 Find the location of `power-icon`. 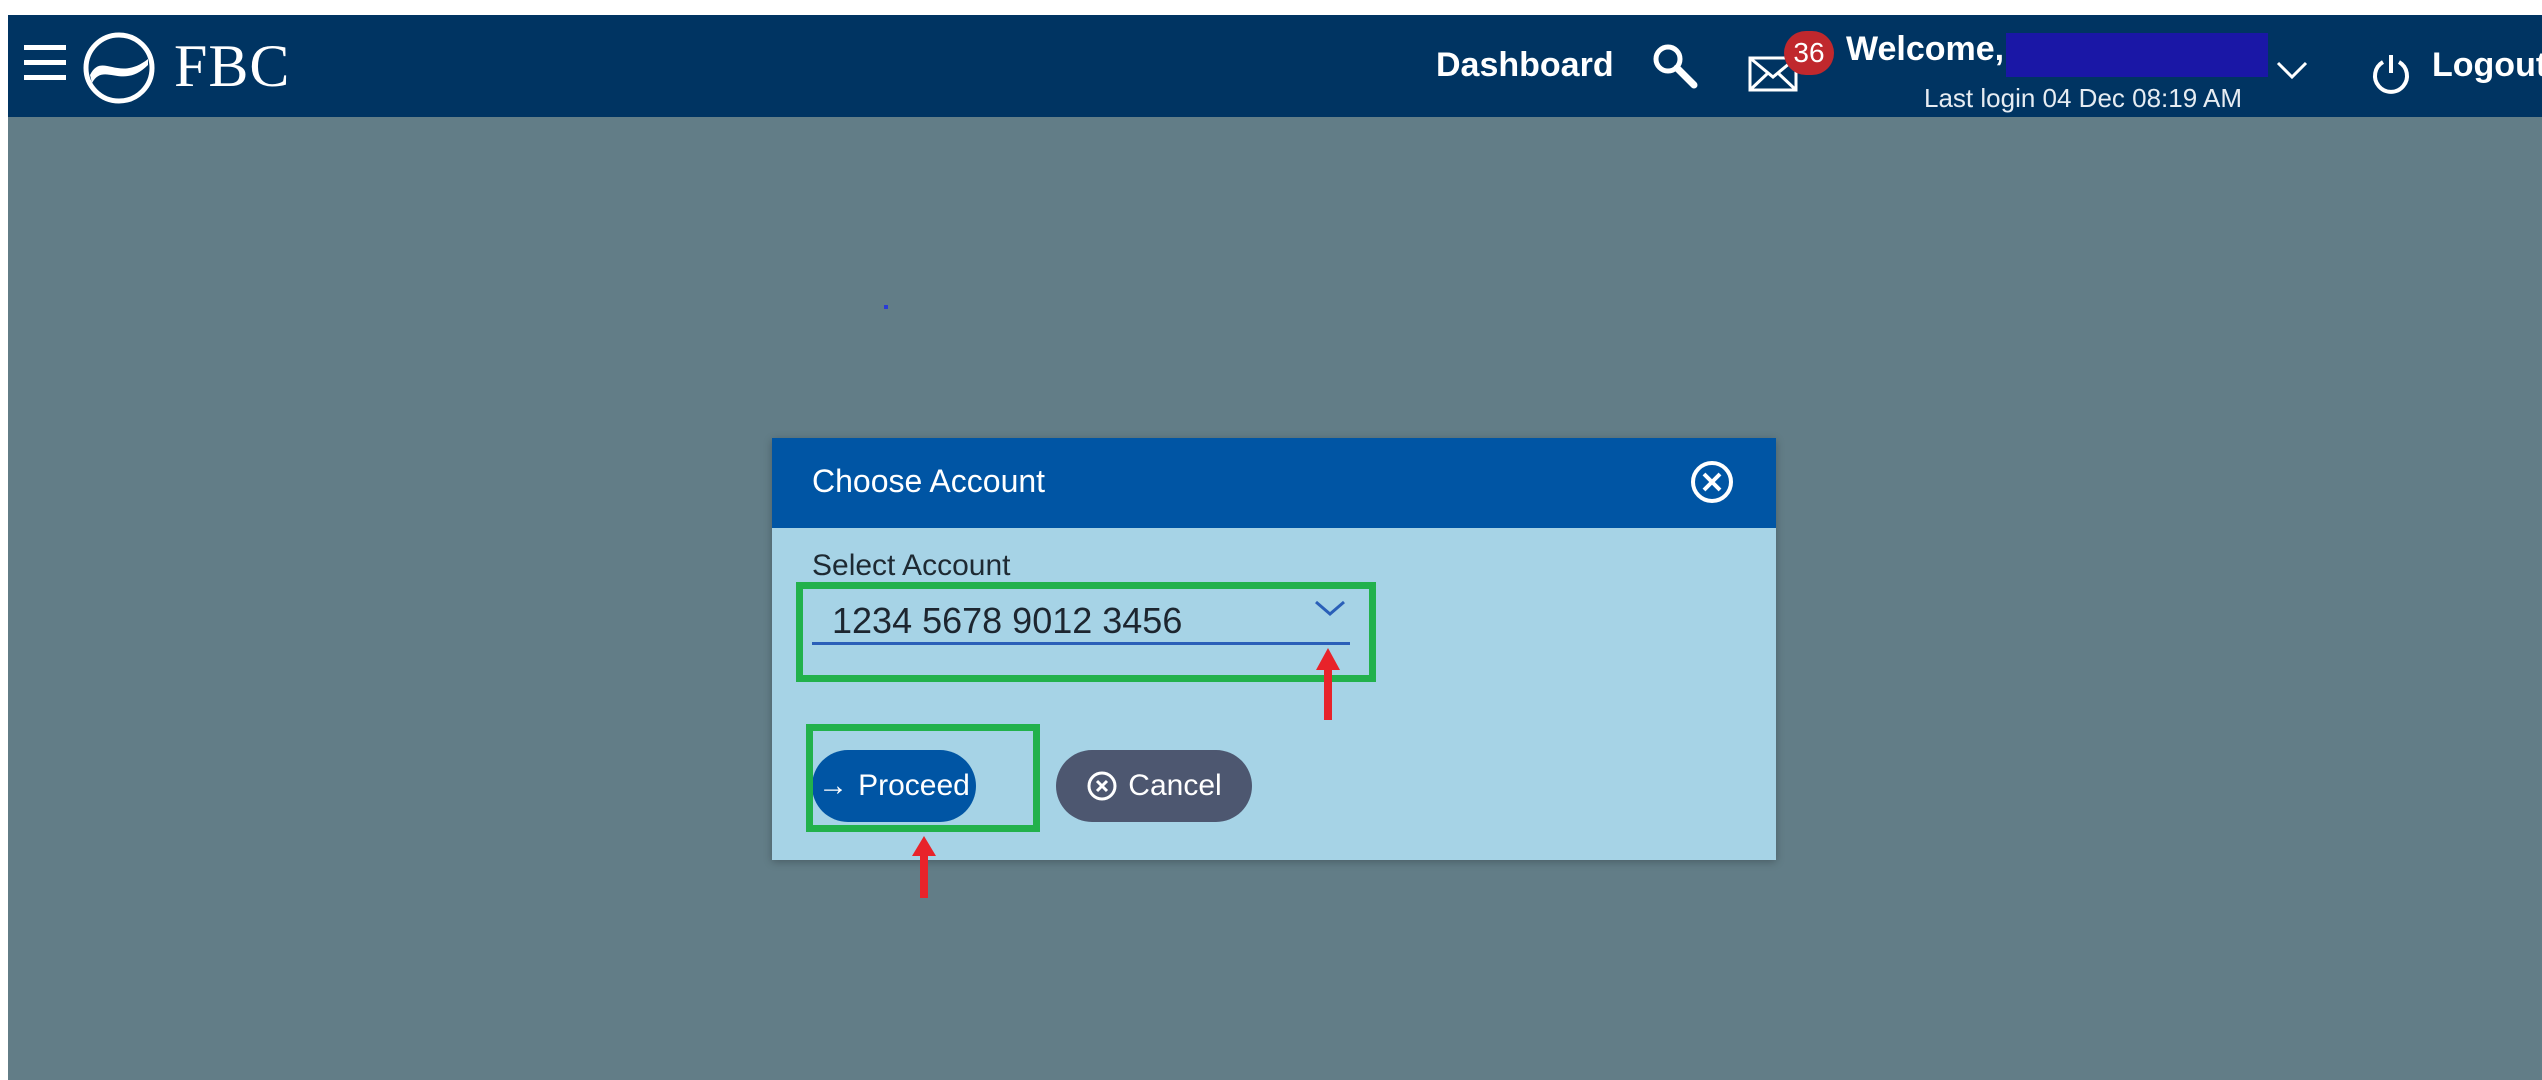

power-icon is located at coordinates (2391, 74).